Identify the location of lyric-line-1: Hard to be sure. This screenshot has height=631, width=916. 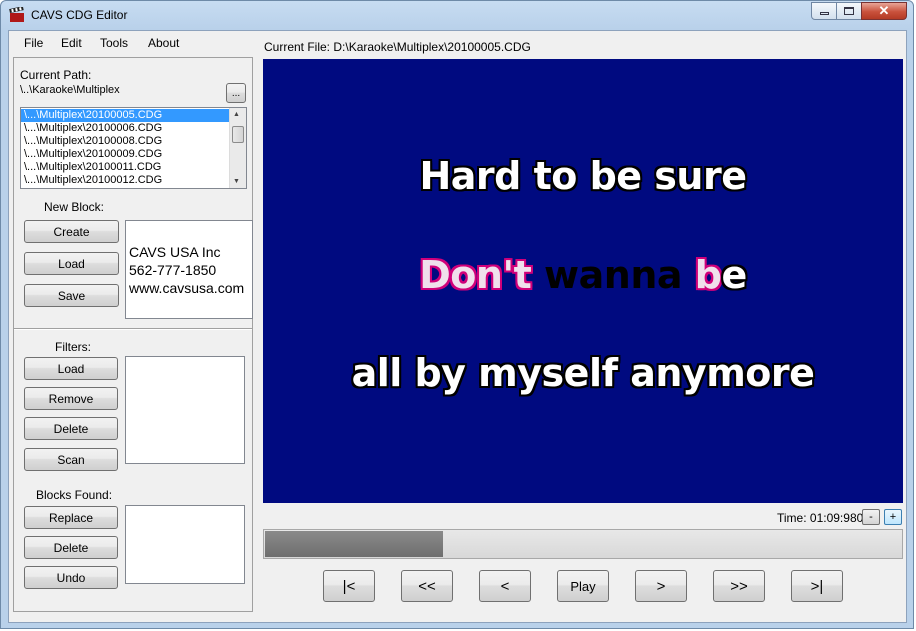
(583, 176).